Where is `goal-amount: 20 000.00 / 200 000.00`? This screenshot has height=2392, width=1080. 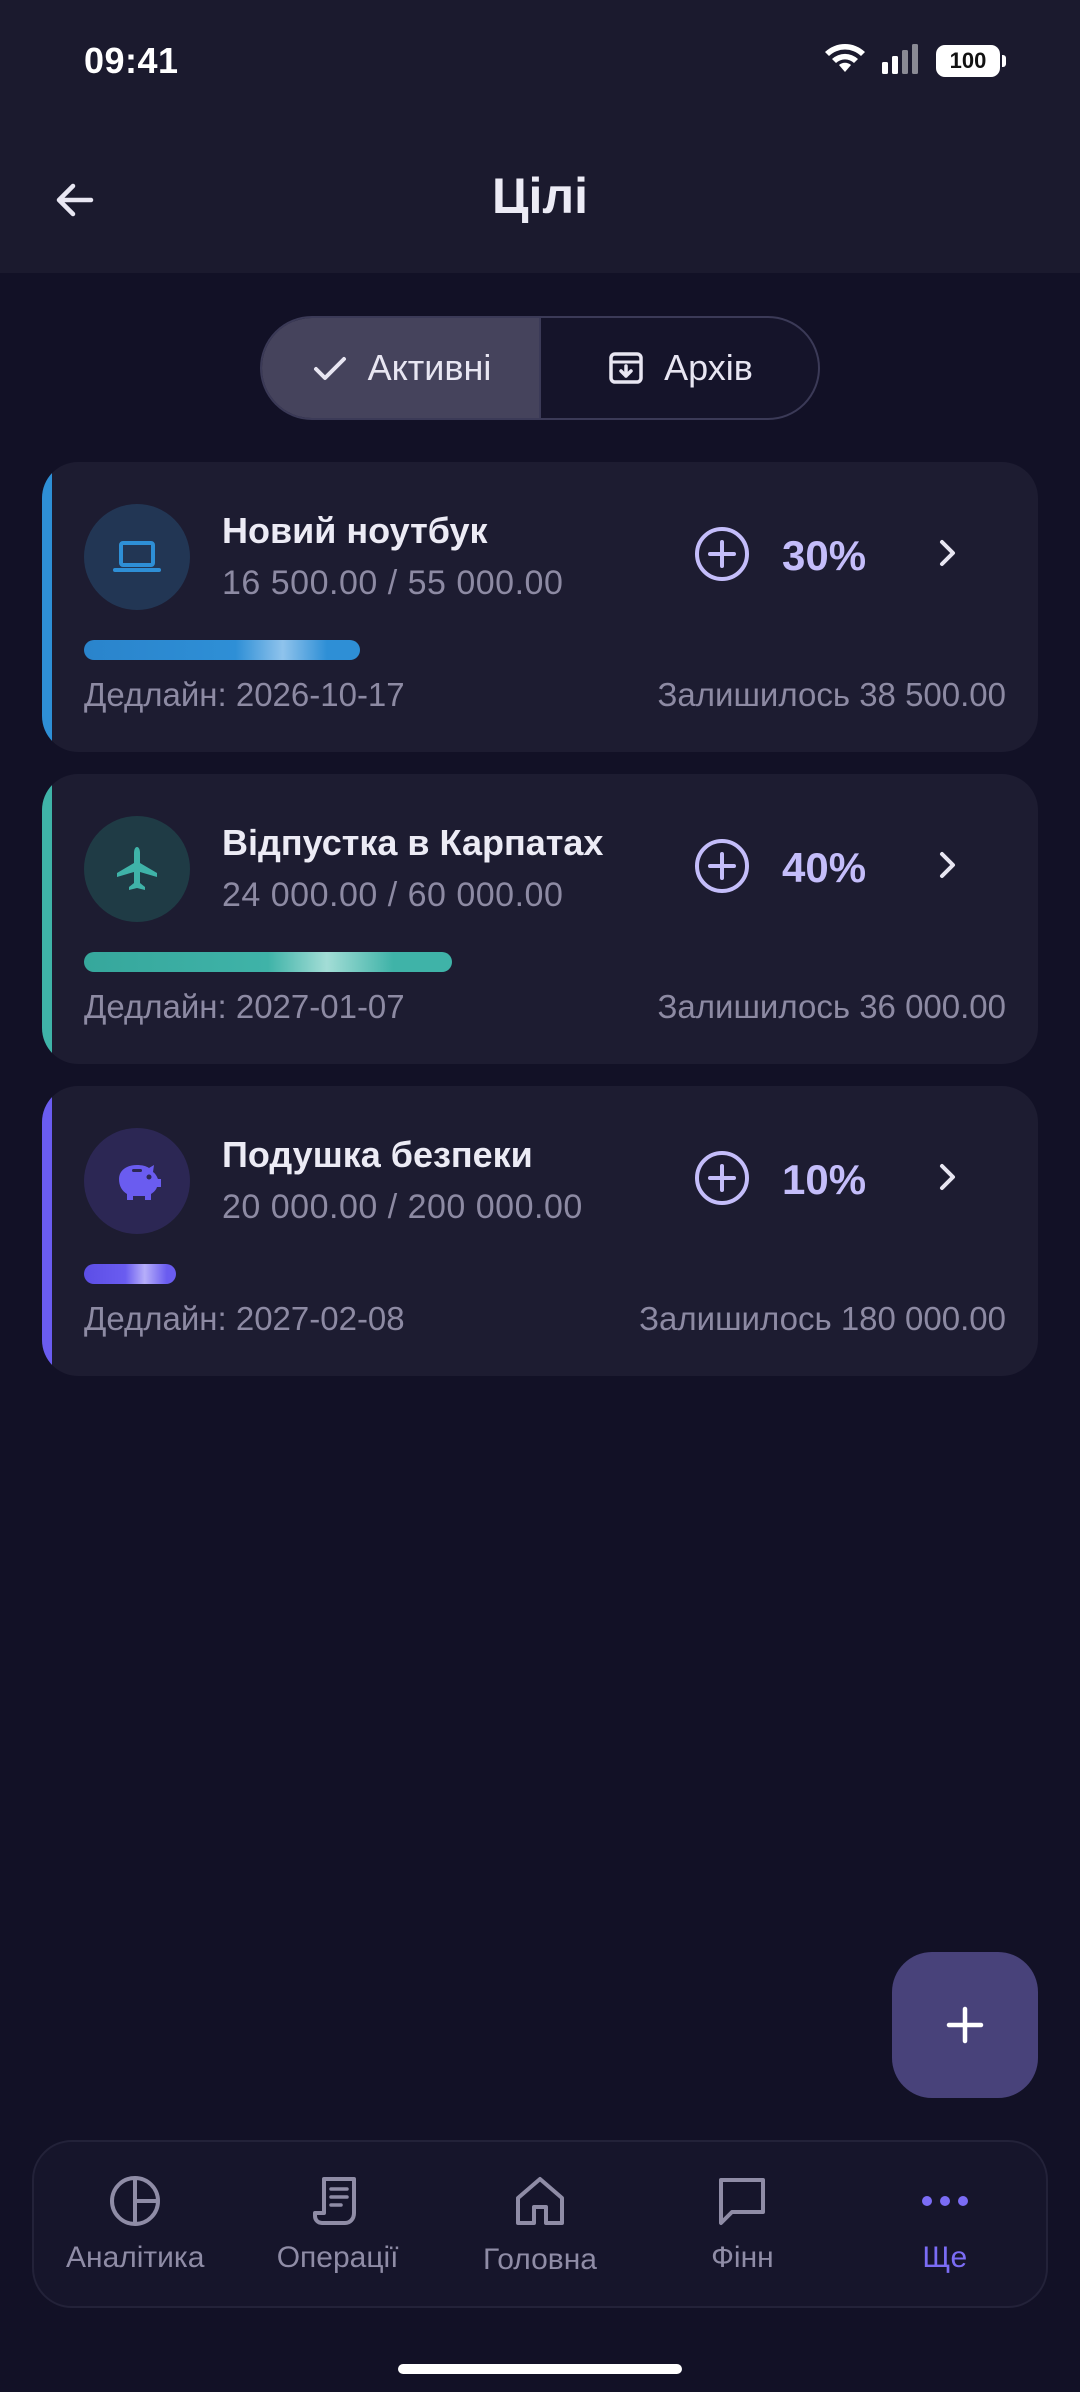
goal-amount: 20 000.00 / 200 000.00 is located at coordinates (402, 1207).